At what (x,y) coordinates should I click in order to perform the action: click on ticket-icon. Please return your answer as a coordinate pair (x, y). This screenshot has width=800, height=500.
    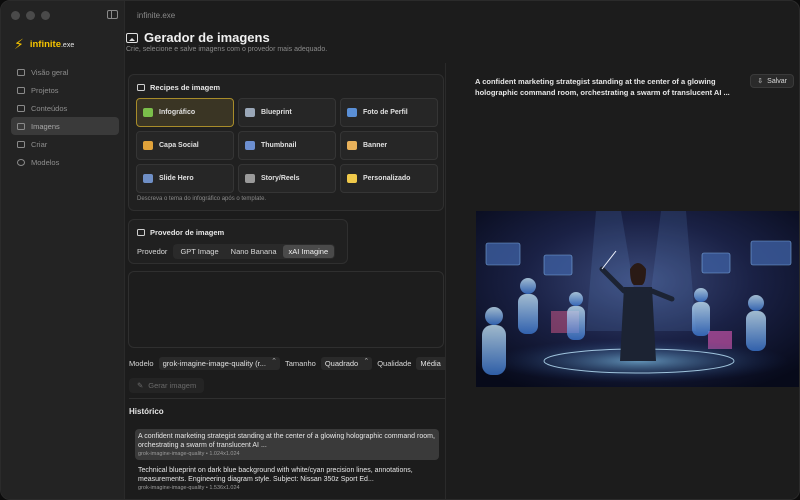
    Looking at the image, I should click on (352, 145).